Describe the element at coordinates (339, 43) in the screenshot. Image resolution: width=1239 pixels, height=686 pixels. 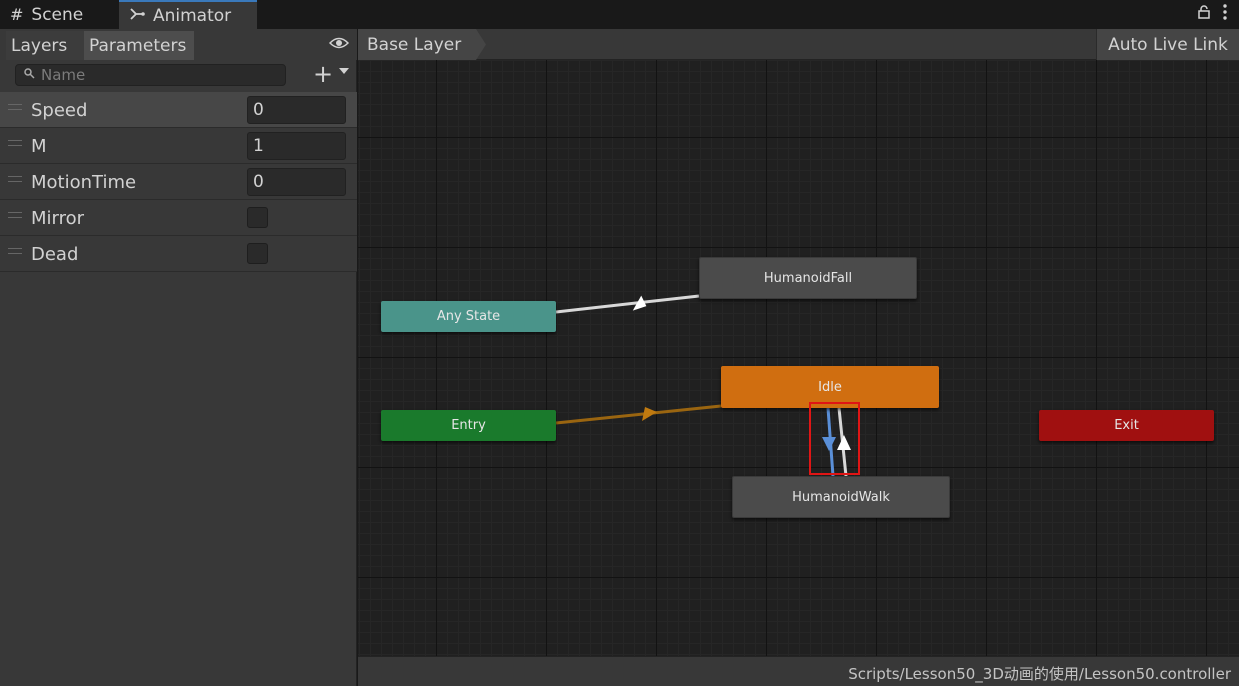
I see `eye-icon` at that location.